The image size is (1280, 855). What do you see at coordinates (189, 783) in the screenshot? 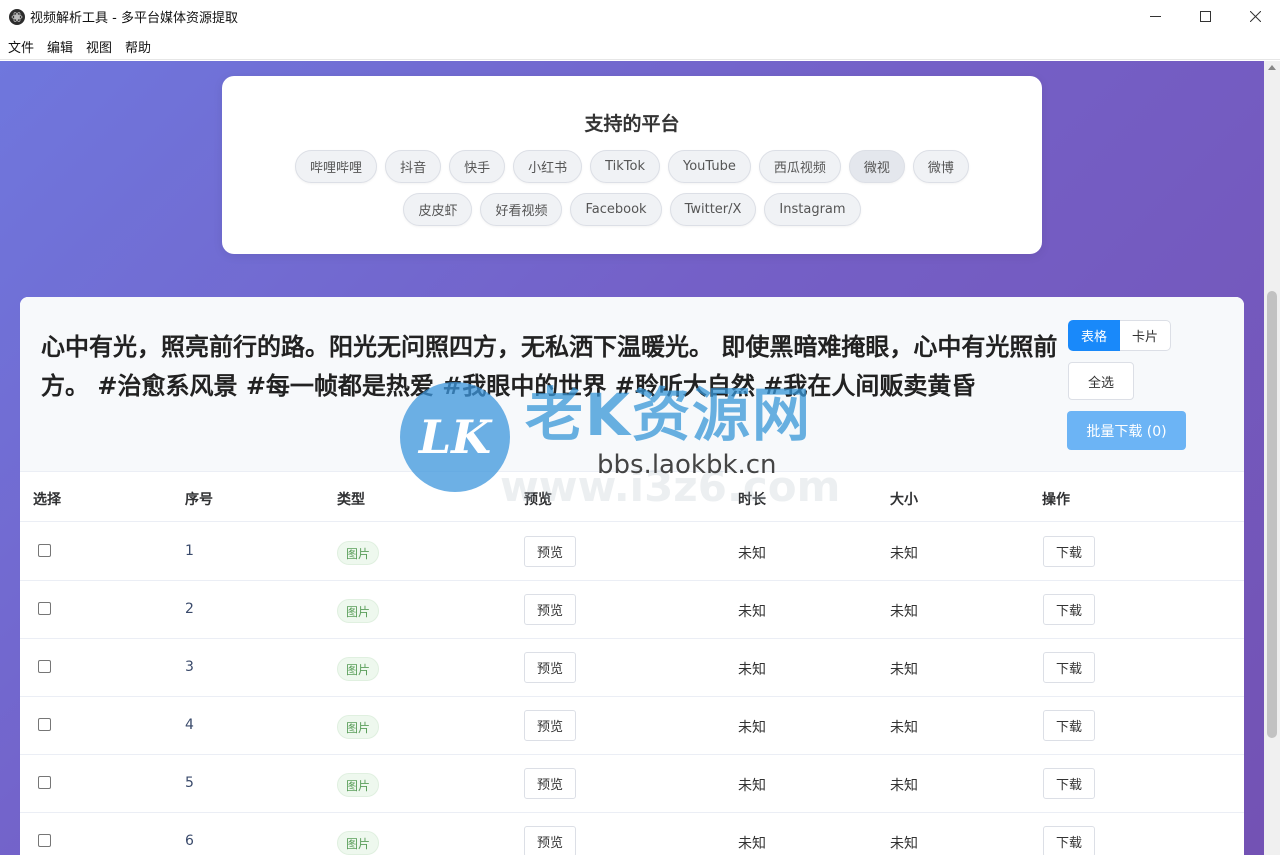
I see `row-index: 5` at bounding box center [189, 783].